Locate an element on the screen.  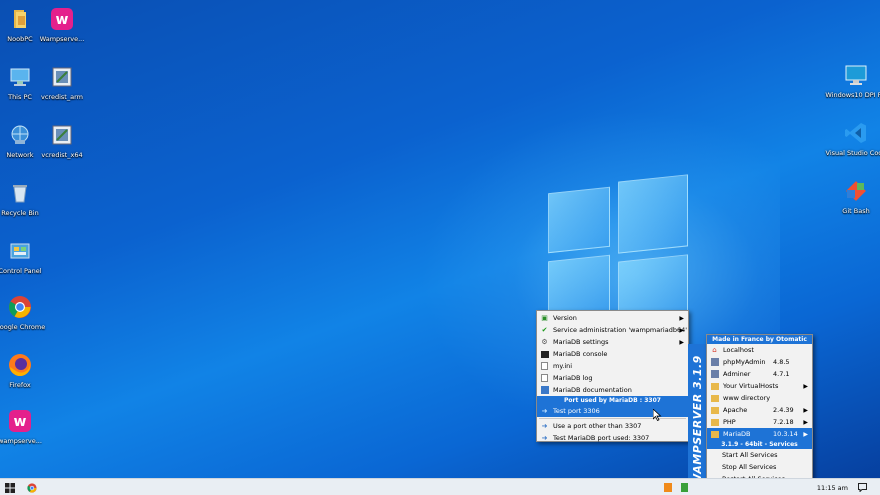
desktop-icon-vcredist-arm: vcredist_arm is located at coordinates (62, 82).